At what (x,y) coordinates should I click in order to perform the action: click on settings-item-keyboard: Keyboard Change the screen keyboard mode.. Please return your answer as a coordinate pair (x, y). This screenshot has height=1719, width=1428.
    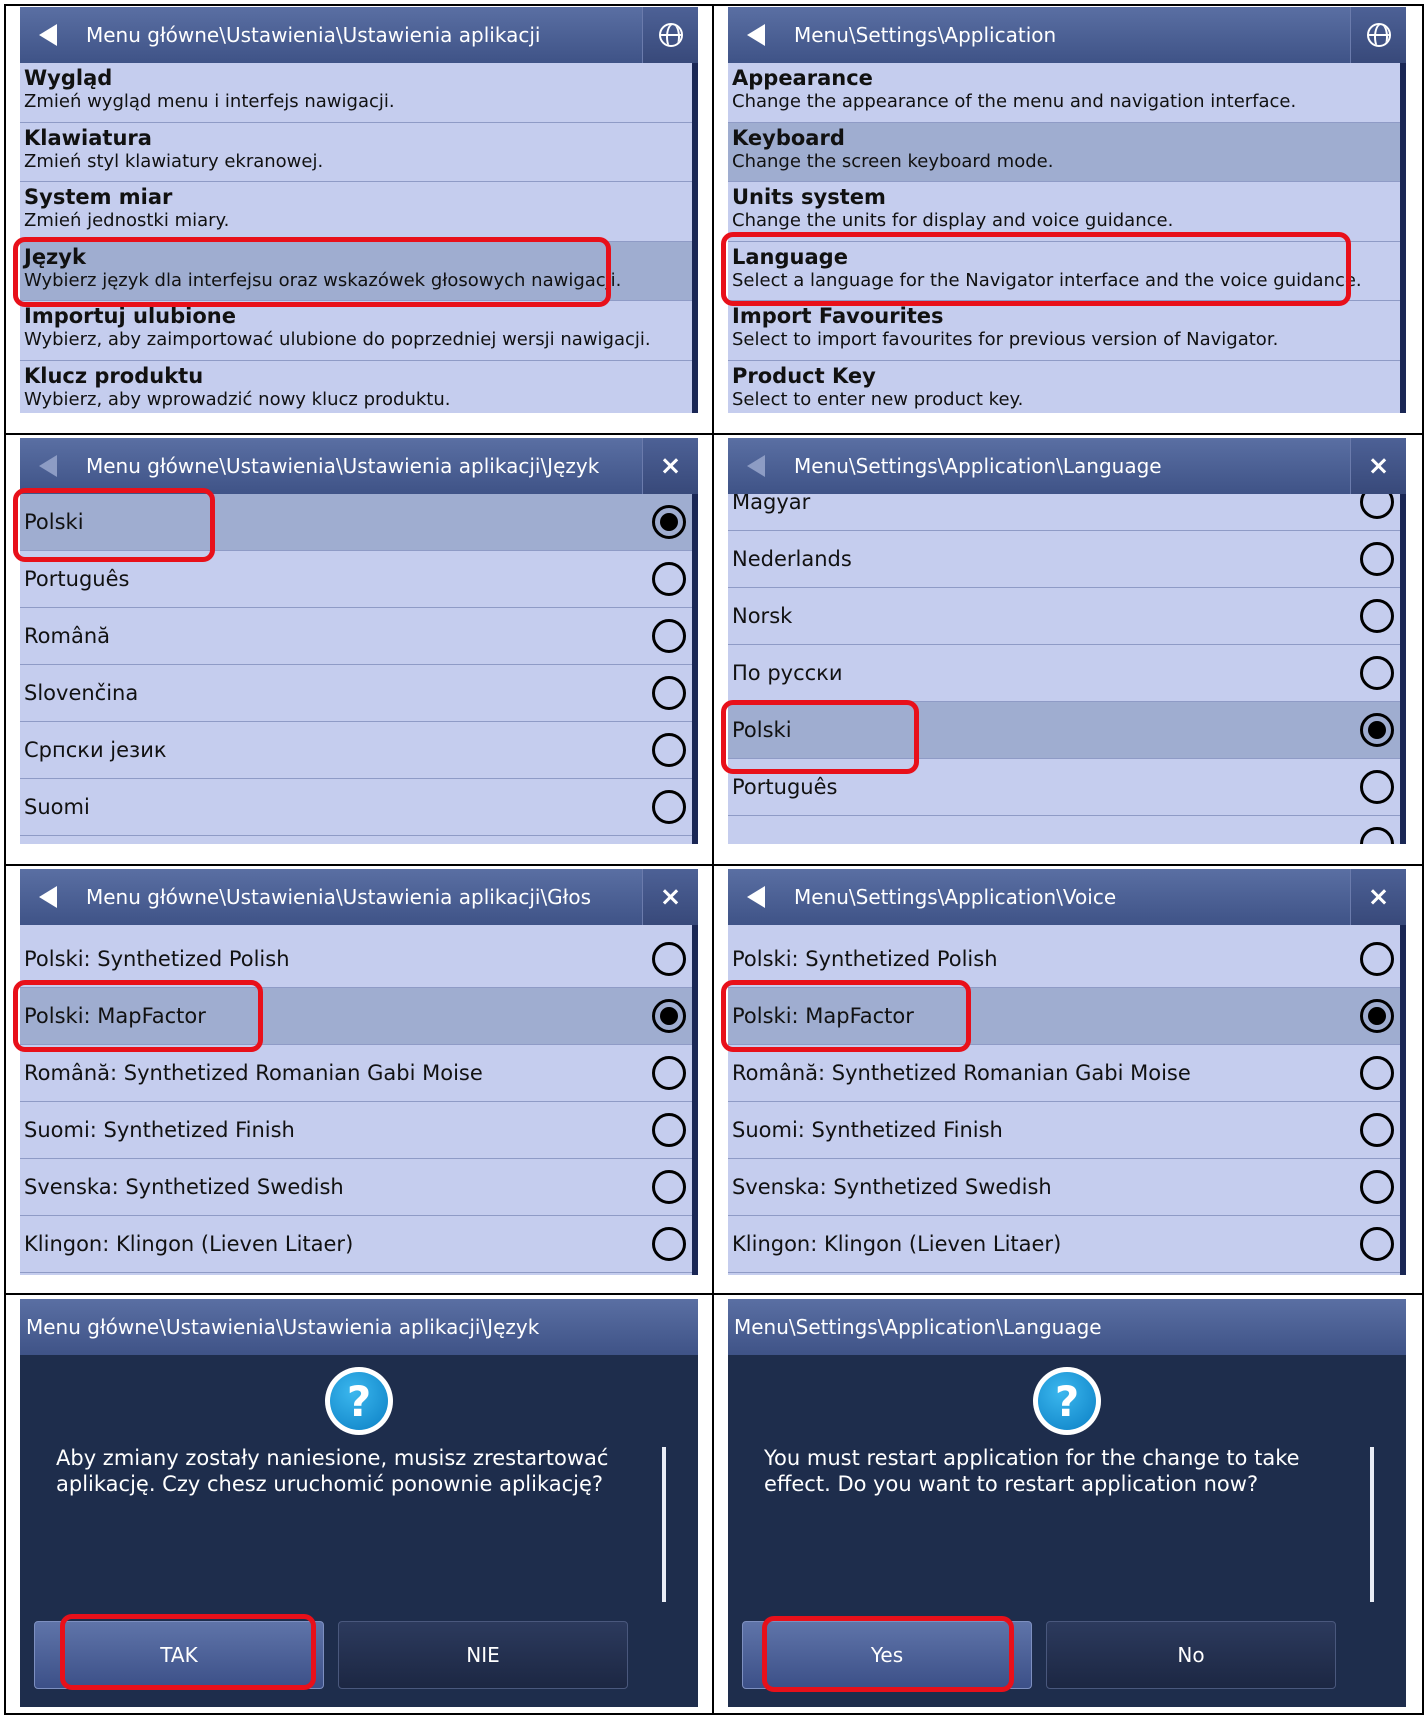
    Looking at the image, I should click on (1064, 152).